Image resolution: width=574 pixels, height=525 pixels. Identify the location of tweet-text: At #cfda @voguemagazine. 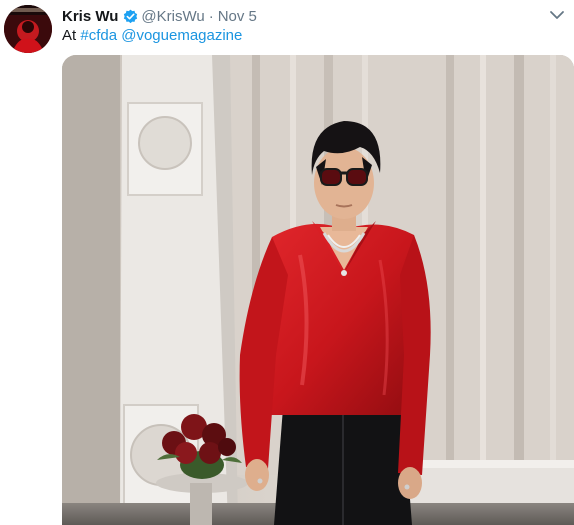
(152, 36).